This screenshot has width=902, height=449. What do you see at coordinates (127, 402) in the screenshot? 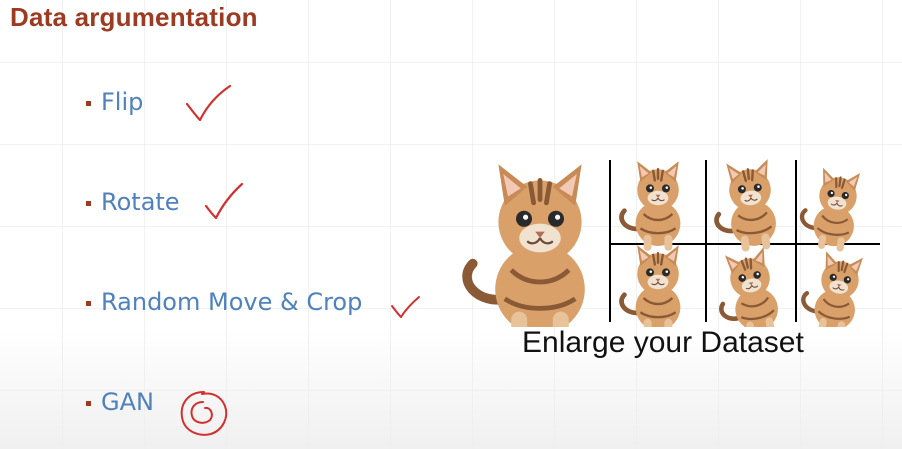
I see `bullet-text: GAN` at bounding box center [127, 402].